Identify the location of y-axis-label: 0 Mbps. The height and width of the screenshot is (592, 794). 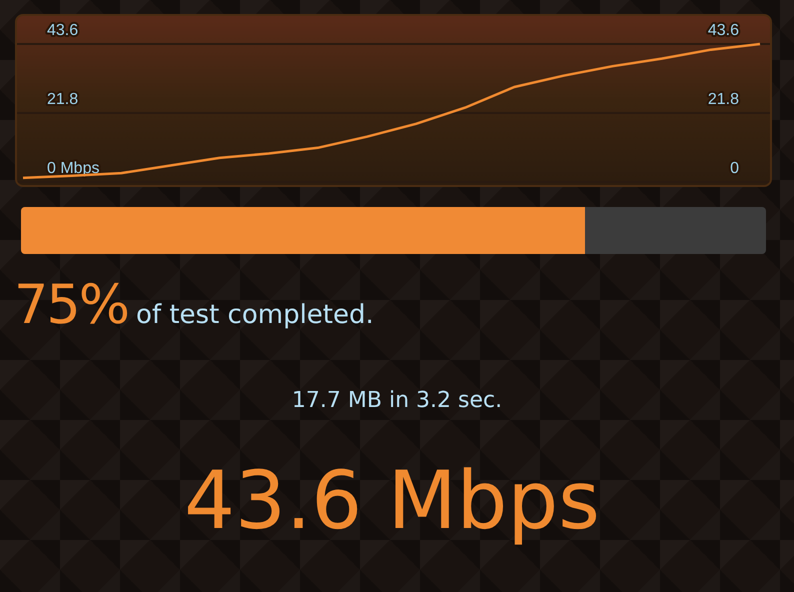
(73, 168).